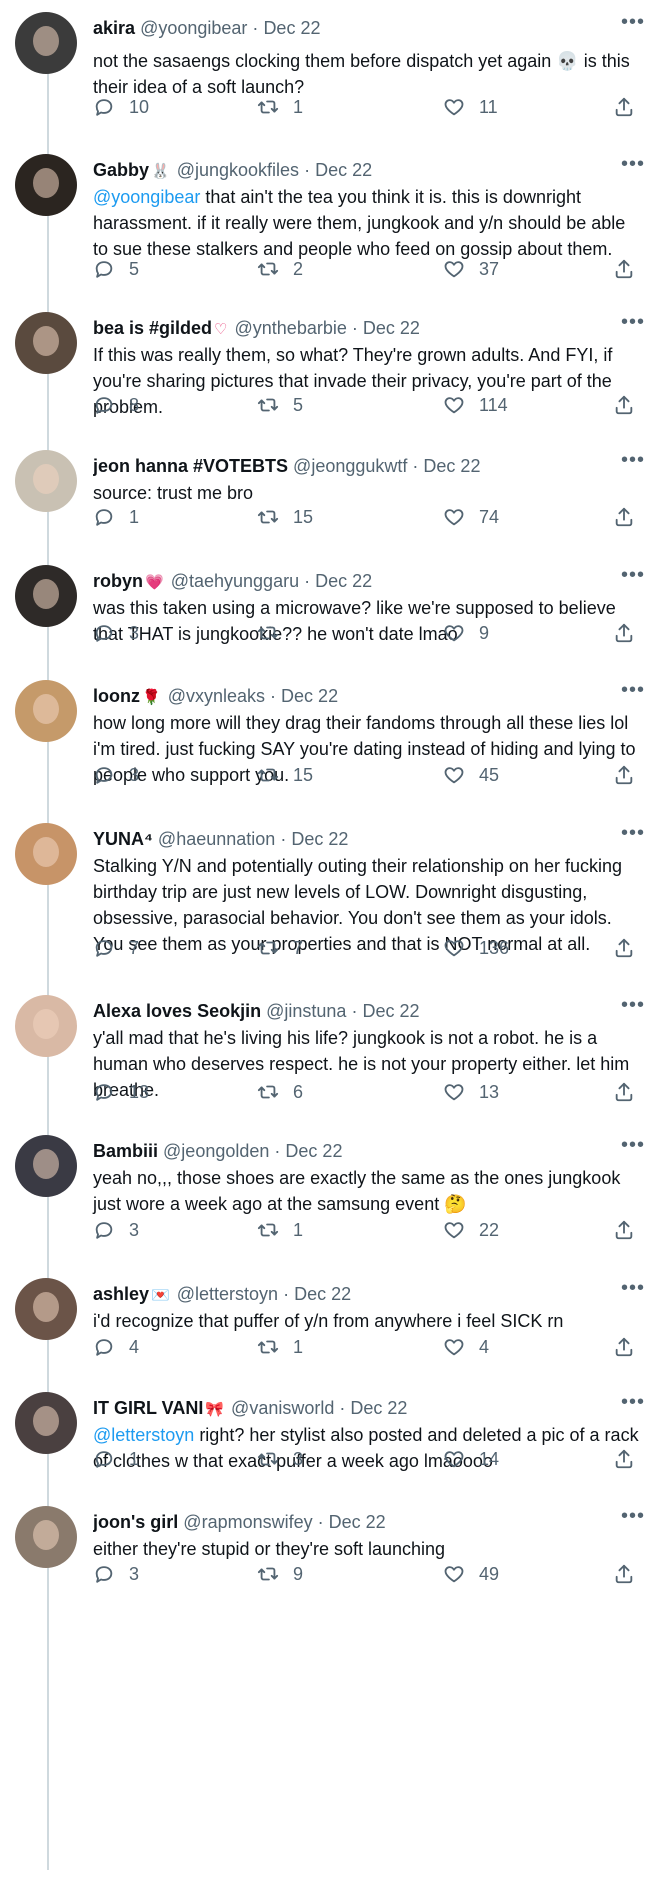 The width and height of the screenshot is (663, 1883). What do you see at coordinates (190, 466) in the screenshot?
I see `display-name: jeon hanna #VOTEBTS` at bounding box center [190, 466].